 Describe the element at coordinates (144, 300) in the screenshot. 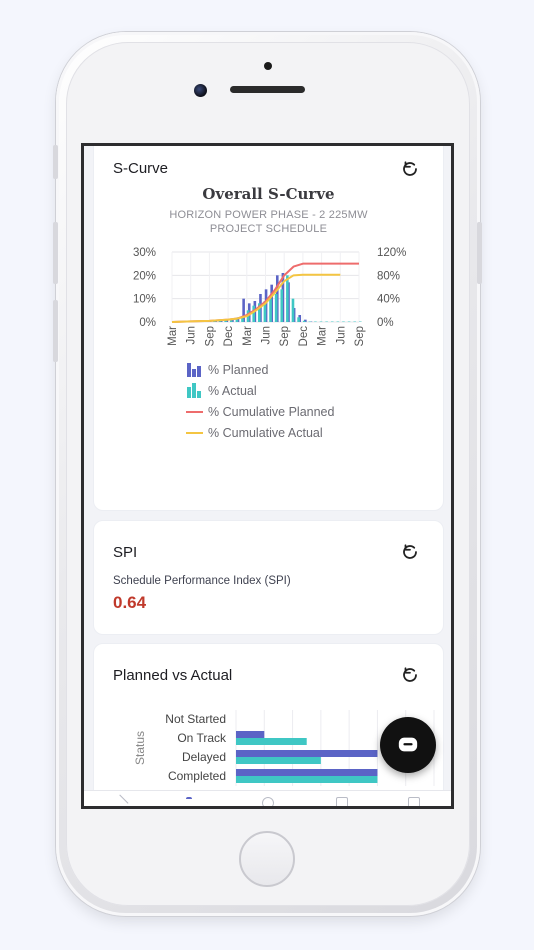

I see `y-tick-label-left: 10%` at that location.